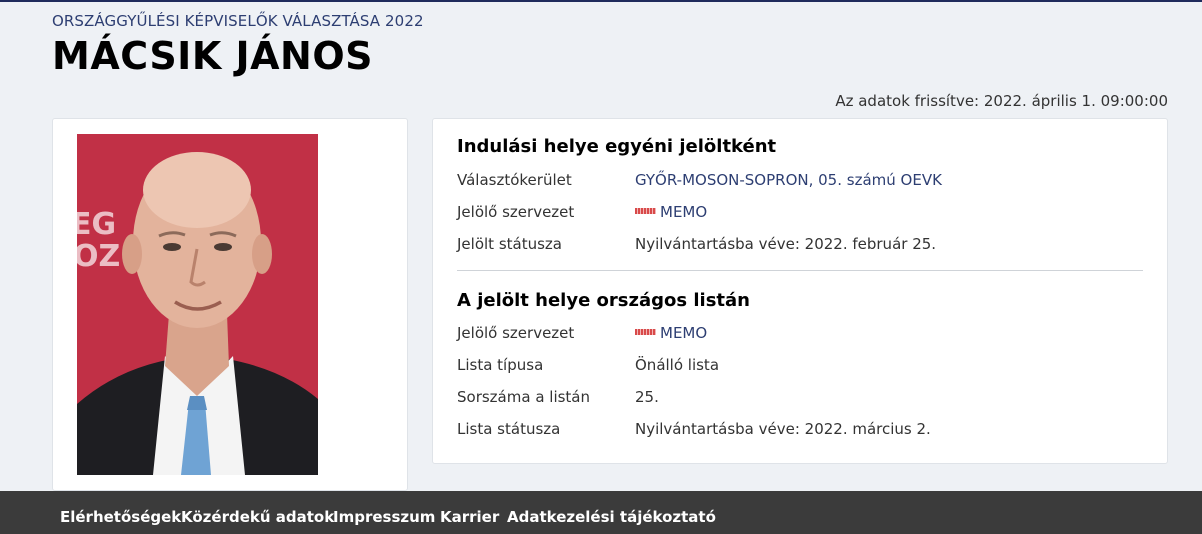 The width and height of the screenshot is (1202, 534). Describe the element at coordinates (213, 56) in the screenshot. I see `candidate-name: MÁCSIK JÁNOS` at that location.